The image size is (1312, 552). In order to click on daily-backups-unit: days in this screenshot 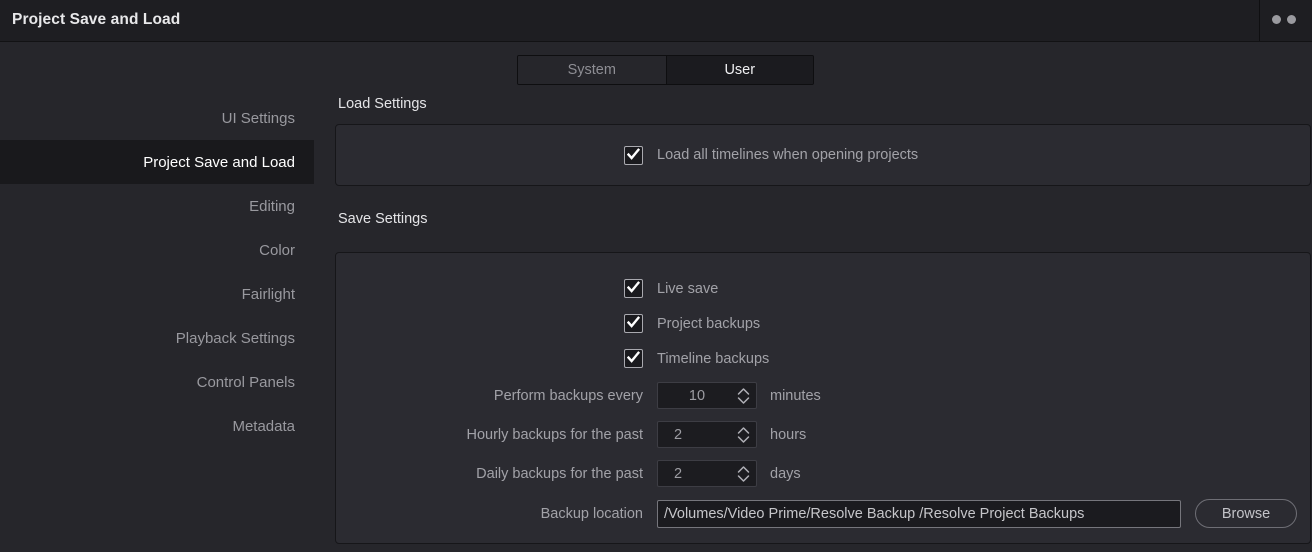, I will do `click(785, 473)`.